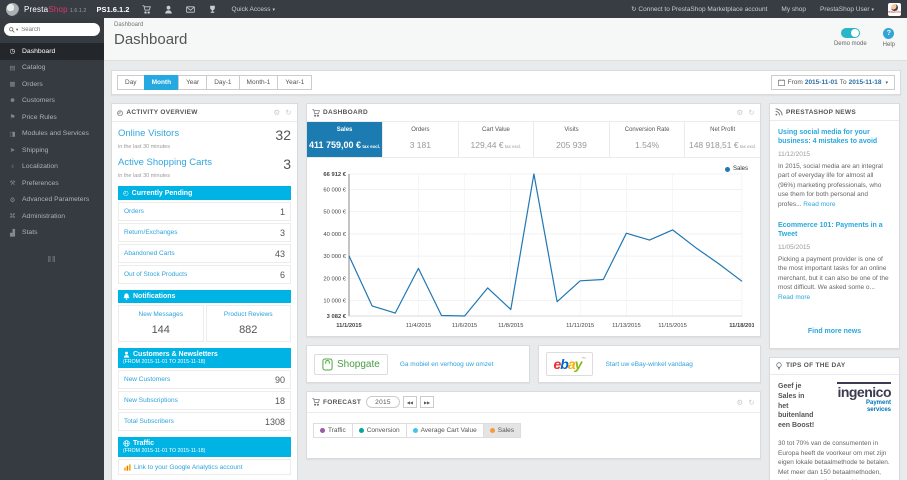 The height and width of the screenshot is (480, 907). What do you see at coordinates (571, 139) in the screenshot?
I see `kpi-visits: Visits 205 939` at bounding box center [571, 139].